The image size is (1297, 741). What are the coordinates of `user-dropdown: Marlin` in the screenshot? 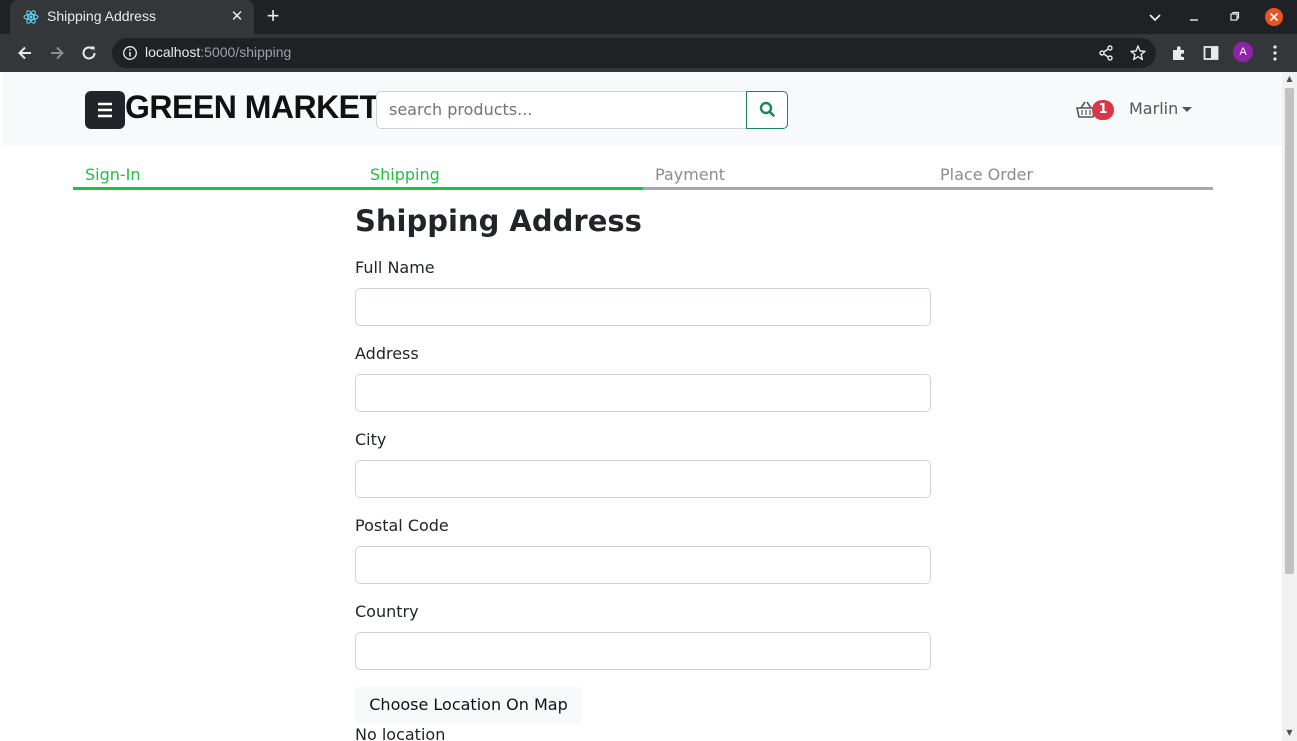 It's located at (1161, 108).